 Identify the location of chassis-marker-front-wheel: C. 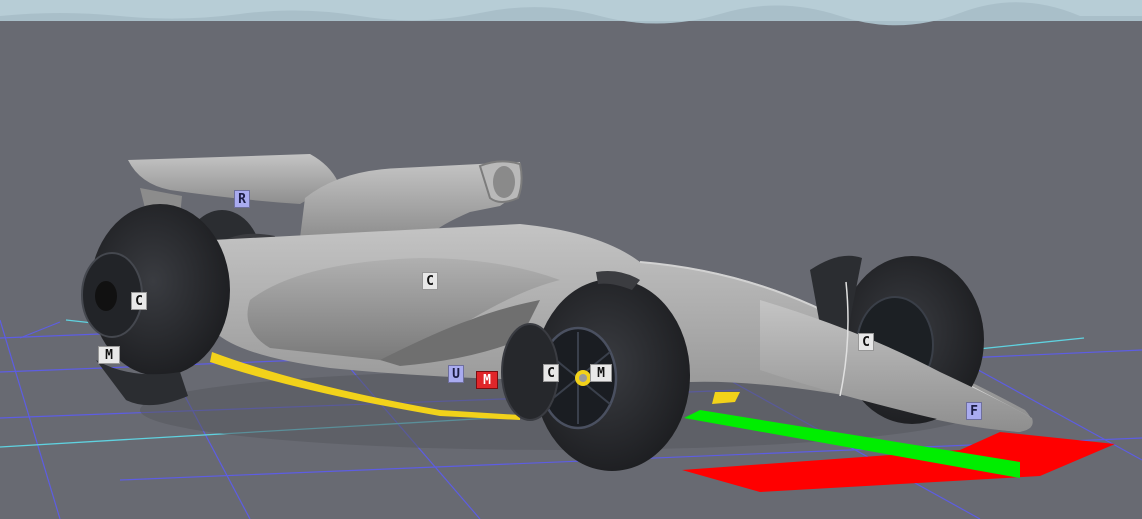
(551, 373).